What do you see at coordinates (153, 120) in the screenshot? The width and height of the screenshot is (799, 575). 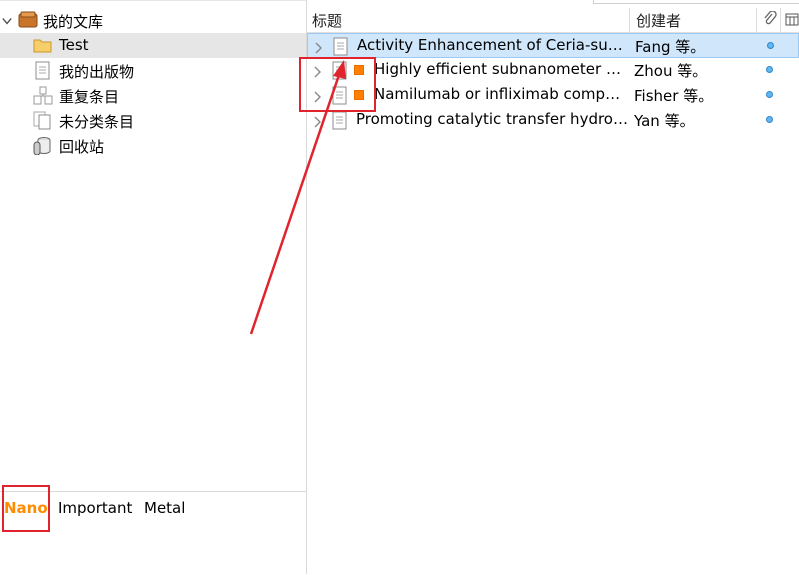 I see `tree-item-unfiled: 未分类条目` at bounding box center [153, 120].